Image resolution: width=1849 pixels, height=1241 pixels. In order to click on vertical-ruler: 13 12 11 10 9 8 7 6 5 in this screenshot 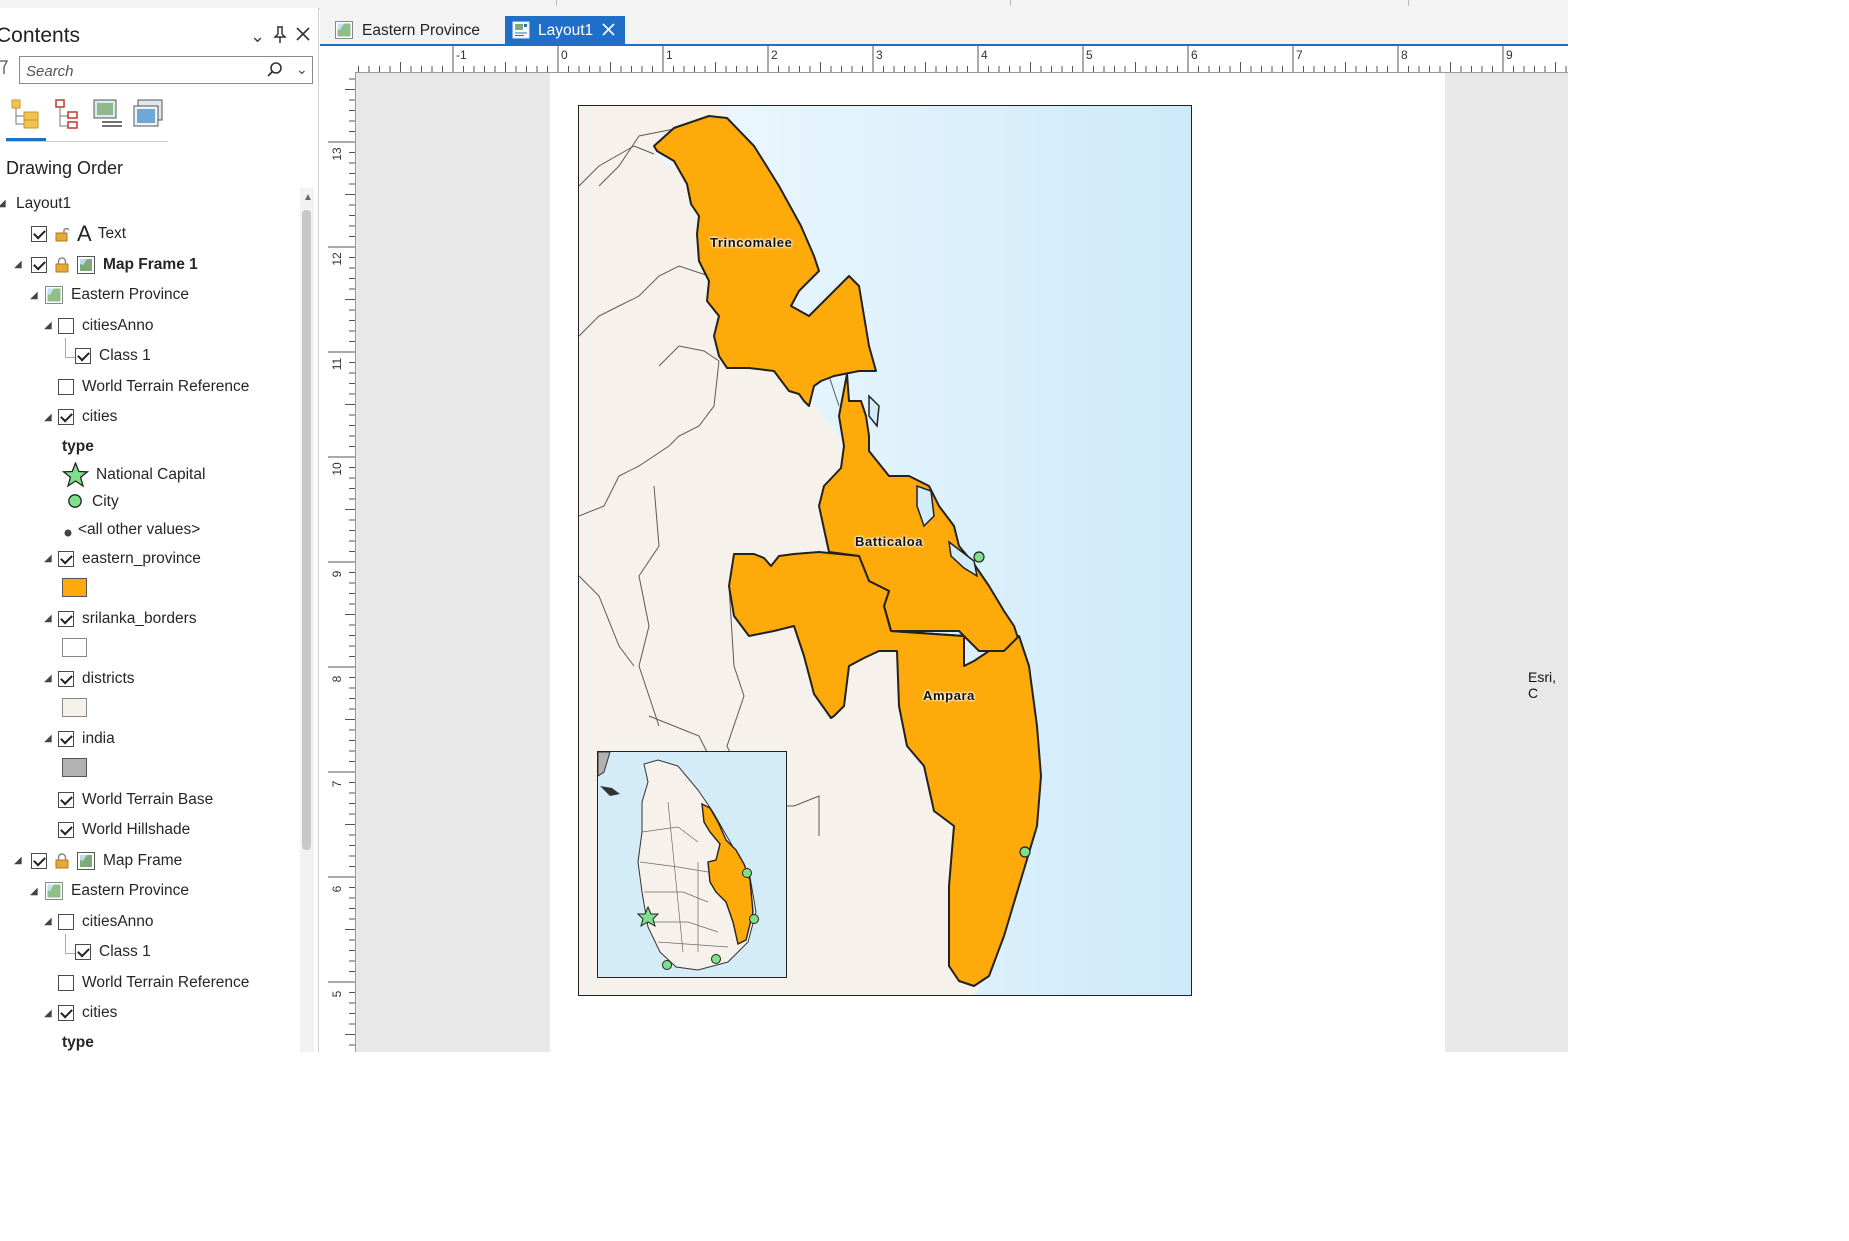, I will do `click(342, 562)`.